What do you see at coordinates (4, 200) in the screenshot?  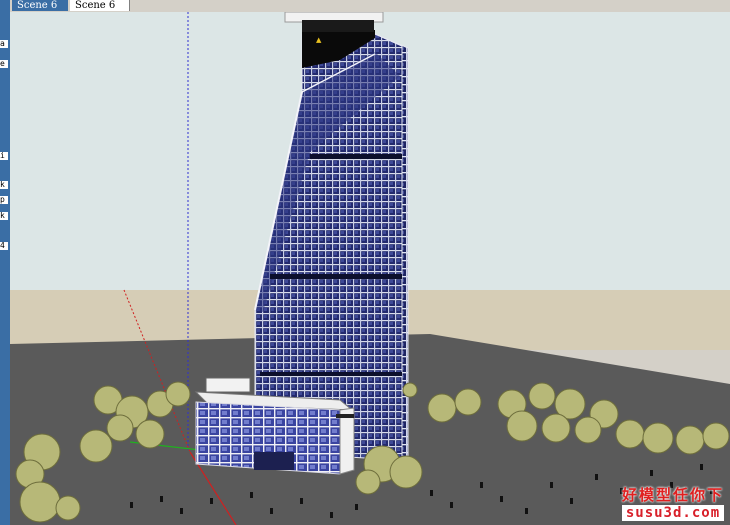 I see `panel-char: p` at bounding box center [4, 200].